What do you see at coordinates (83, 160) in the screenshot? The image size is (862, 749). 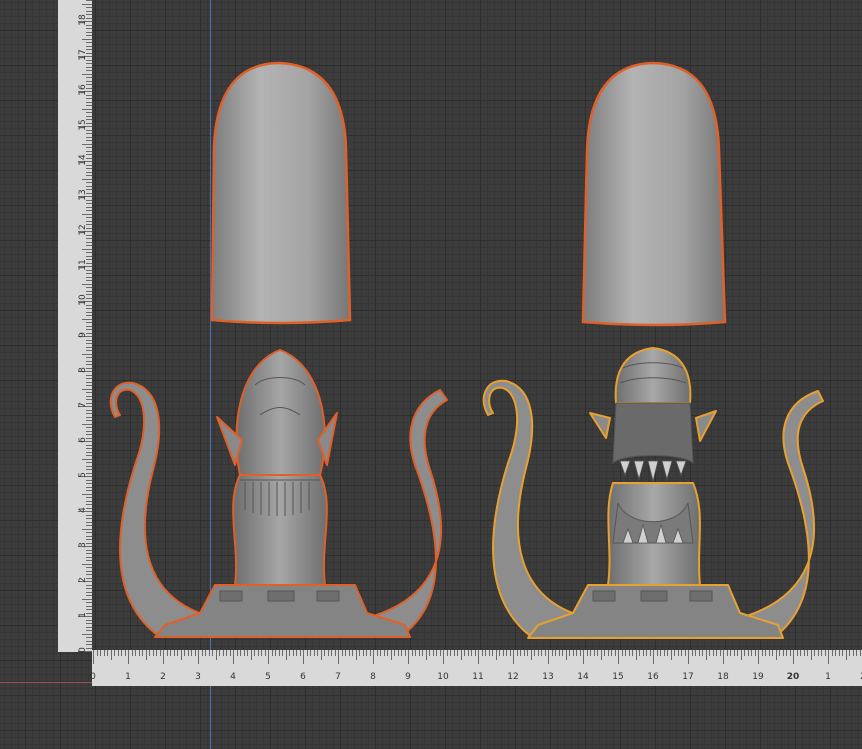 I see `vertical-ruler-label: 14` at bounding box center [83, 160].